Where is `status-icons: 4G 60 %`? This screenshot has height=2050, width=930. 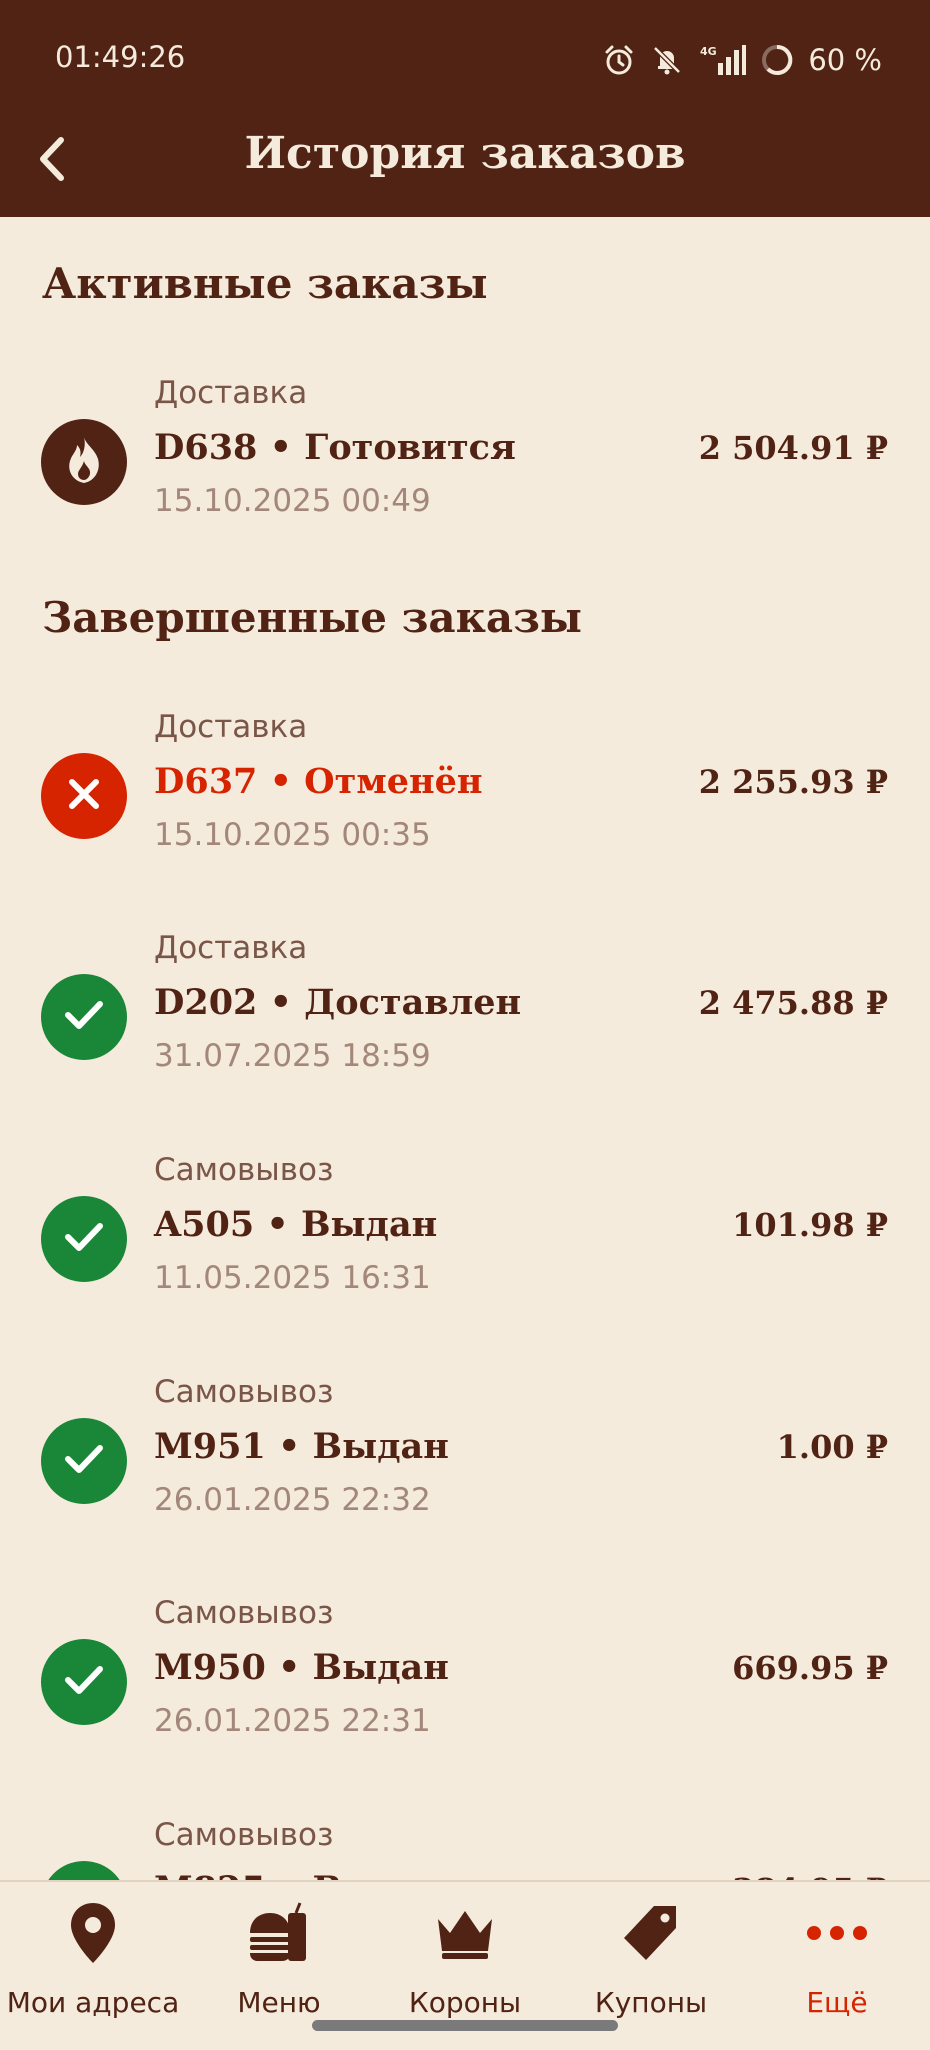
status-icons: 4G 60 % is located at coordinates (742, 60).